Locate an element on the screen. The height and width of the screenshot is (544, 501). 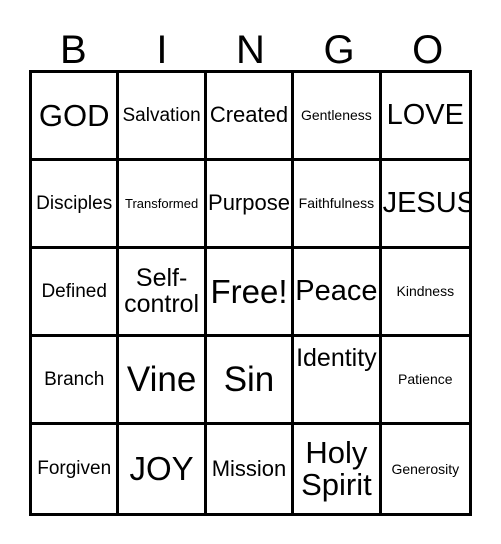
bingo-cell-b1: GOD is located at coordinates (76, 117).